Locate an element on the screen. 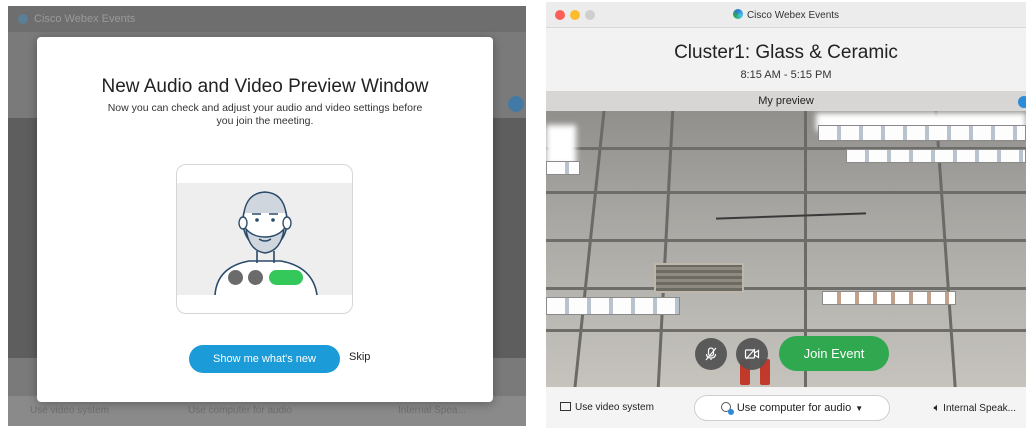  audio-option-label: Use computer for audio is located at coordinates (794, 408).